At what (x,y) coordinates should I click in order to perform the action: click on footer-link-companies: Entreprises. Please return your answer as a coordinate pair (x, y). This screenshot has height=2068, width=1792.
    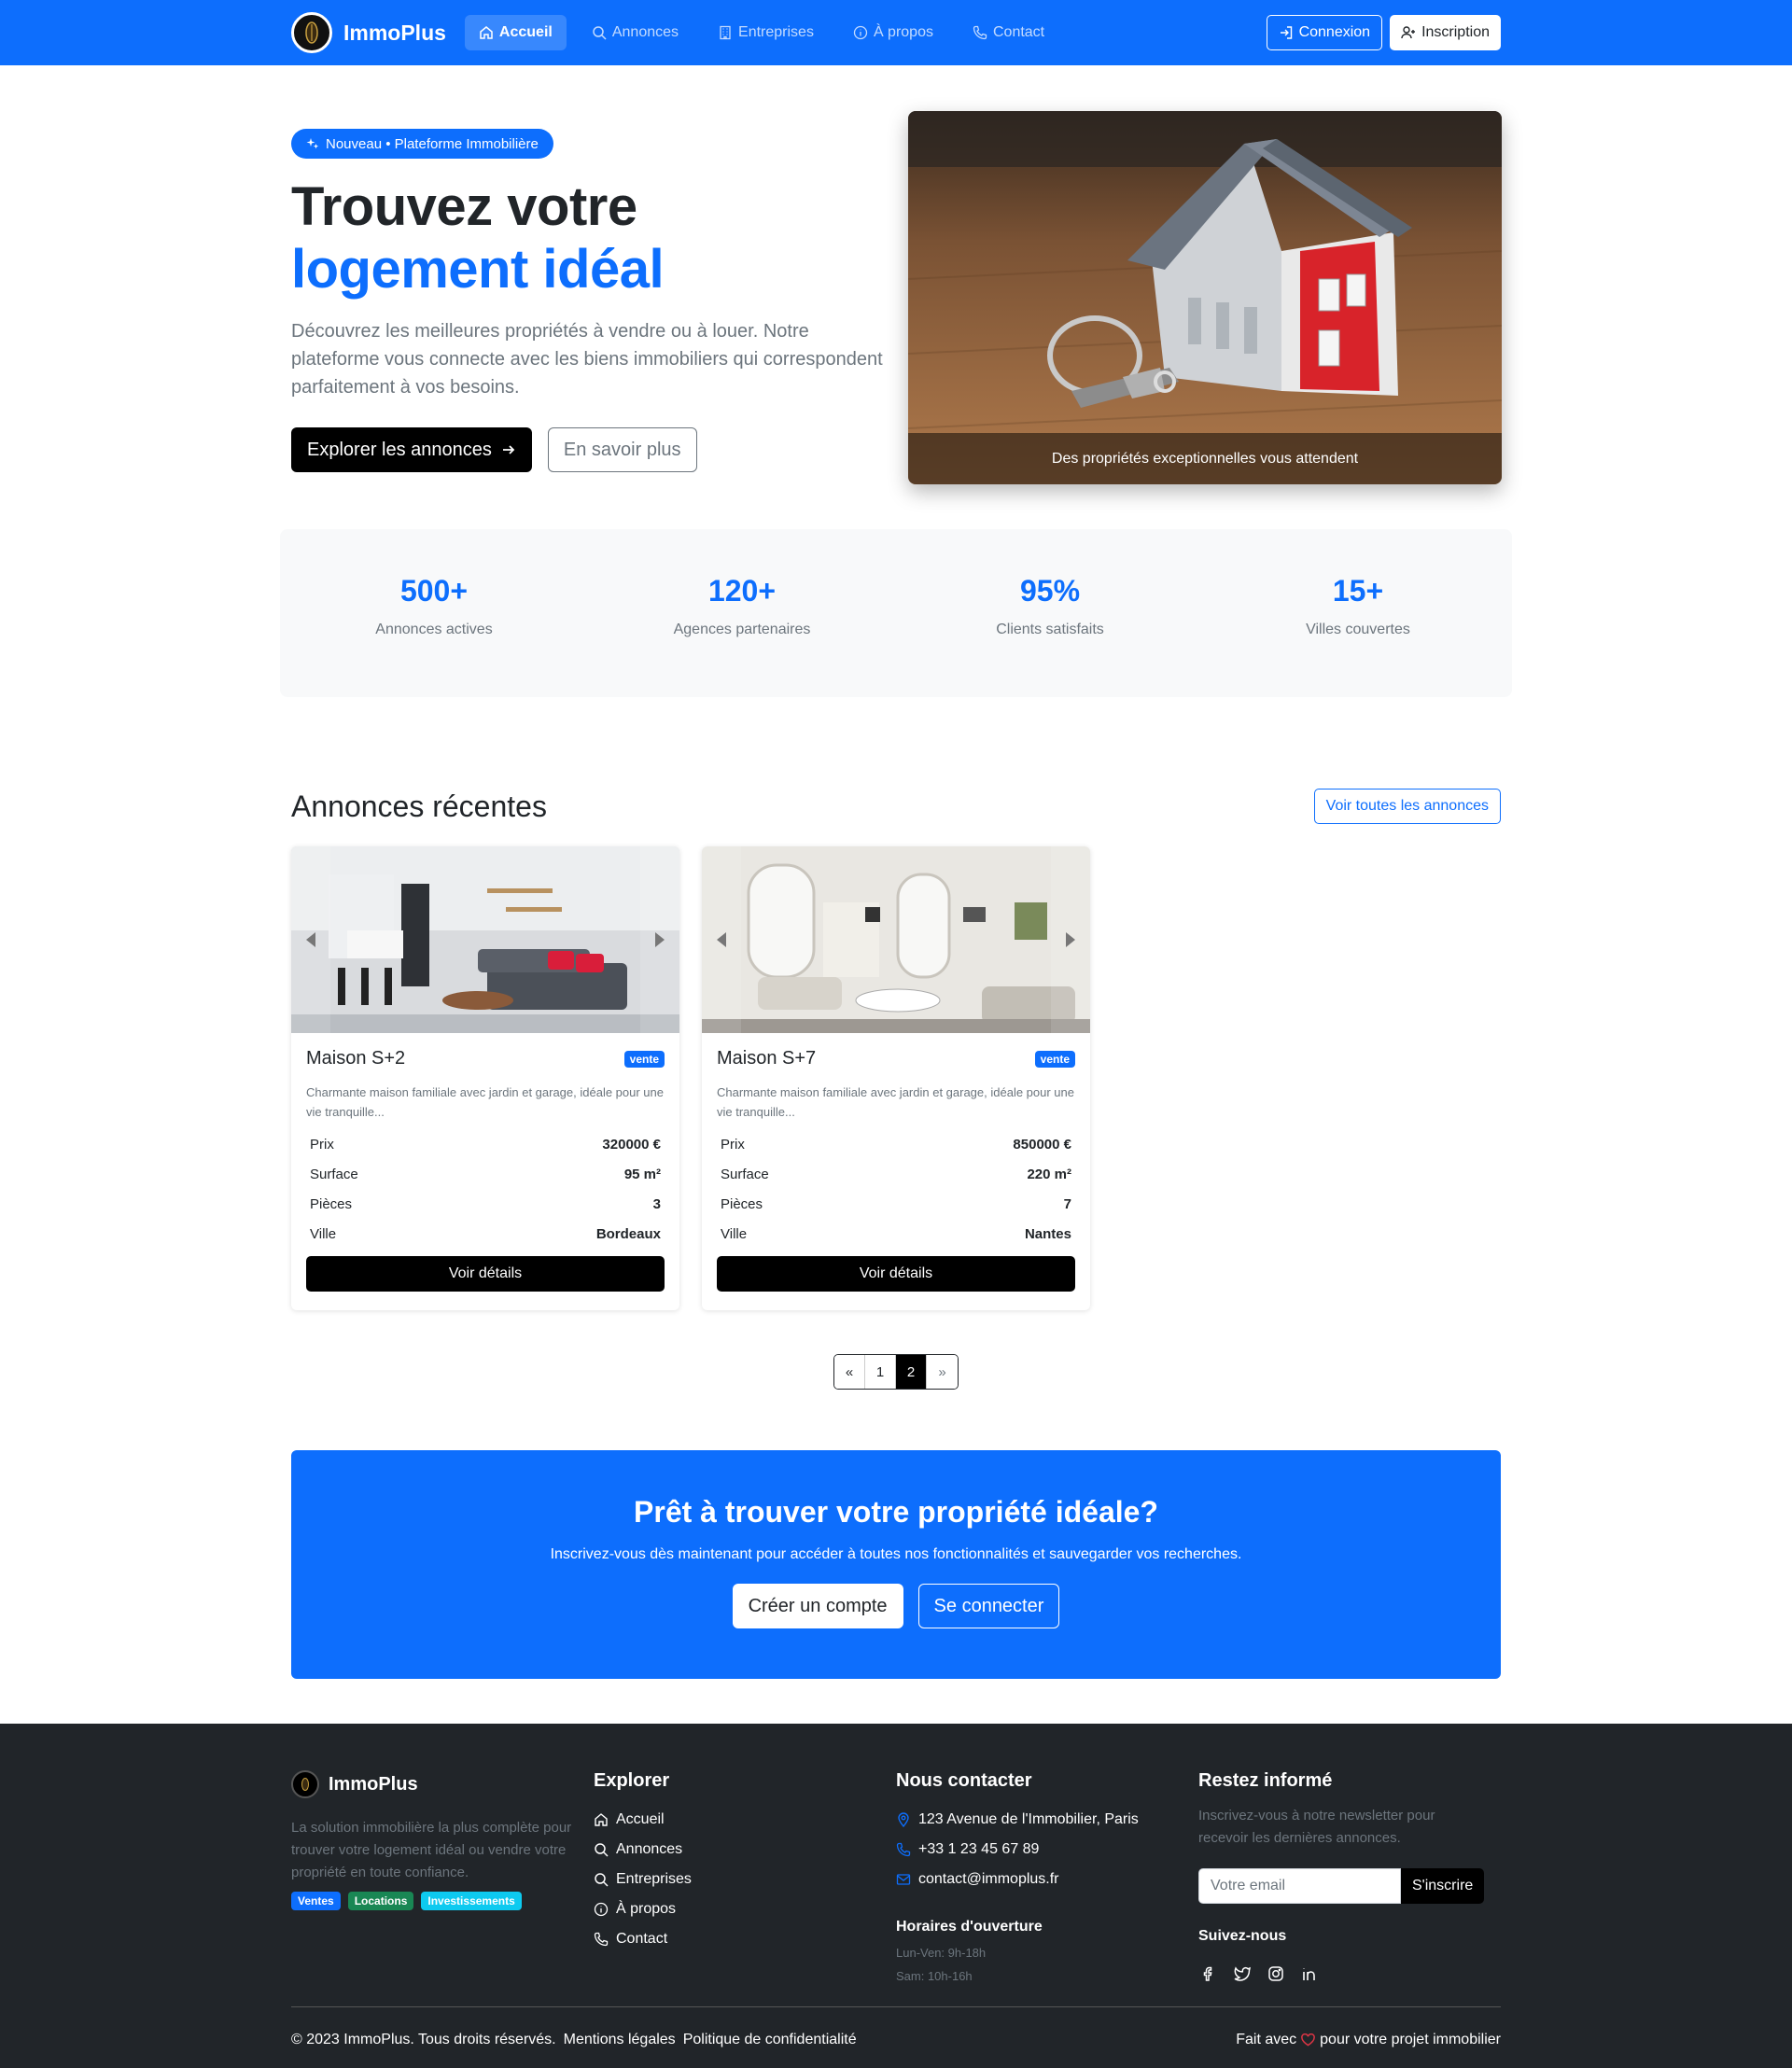
    Looking at the image, I should click on (745, 1879).